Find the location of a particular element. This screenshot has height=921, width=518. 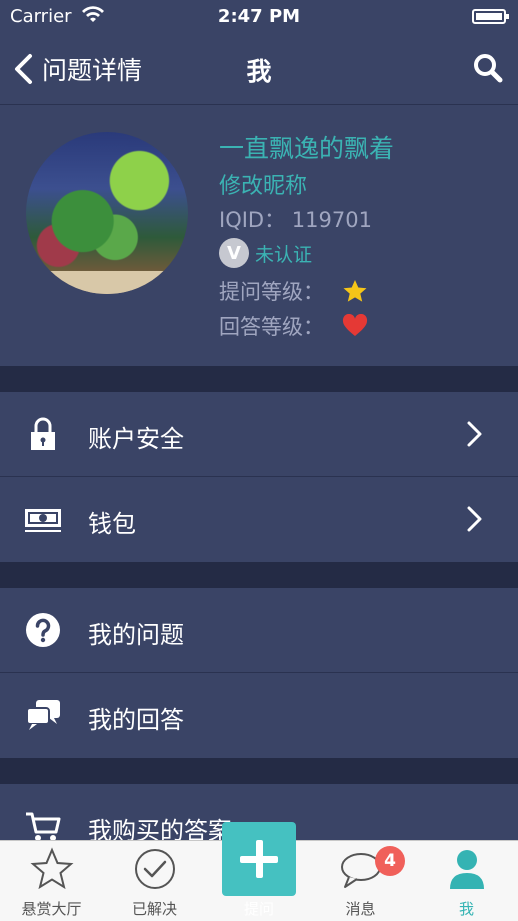

menu-label: 我的问题 is located at coordinates (136, 635).